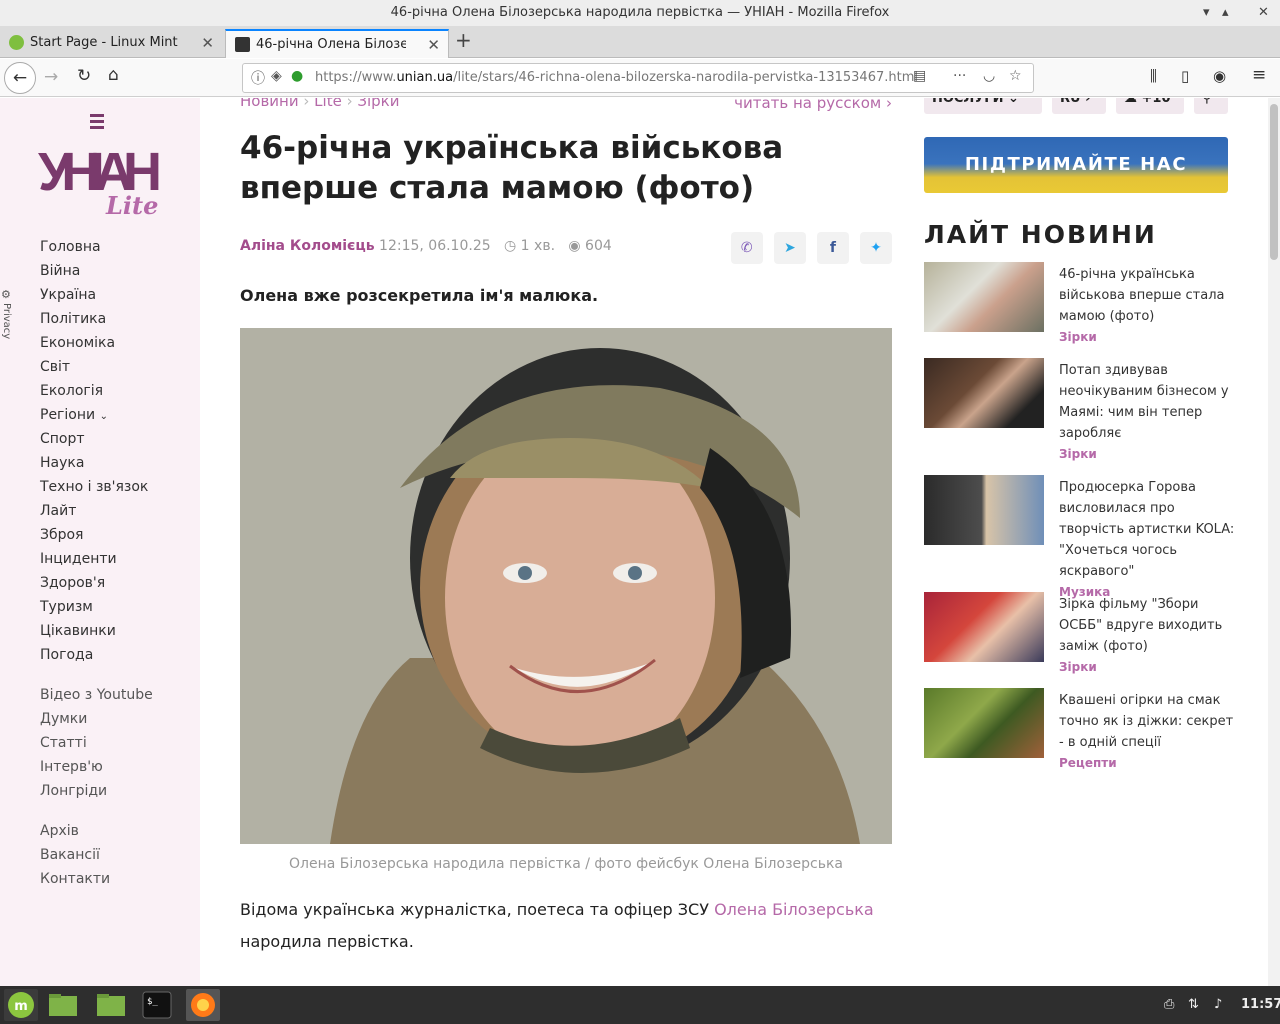 The height and width of the screenshot is (1024, 1280). Describe the element at coordinates (96, 298) in the screenshot. I see `nav-item: Україна` at that location.